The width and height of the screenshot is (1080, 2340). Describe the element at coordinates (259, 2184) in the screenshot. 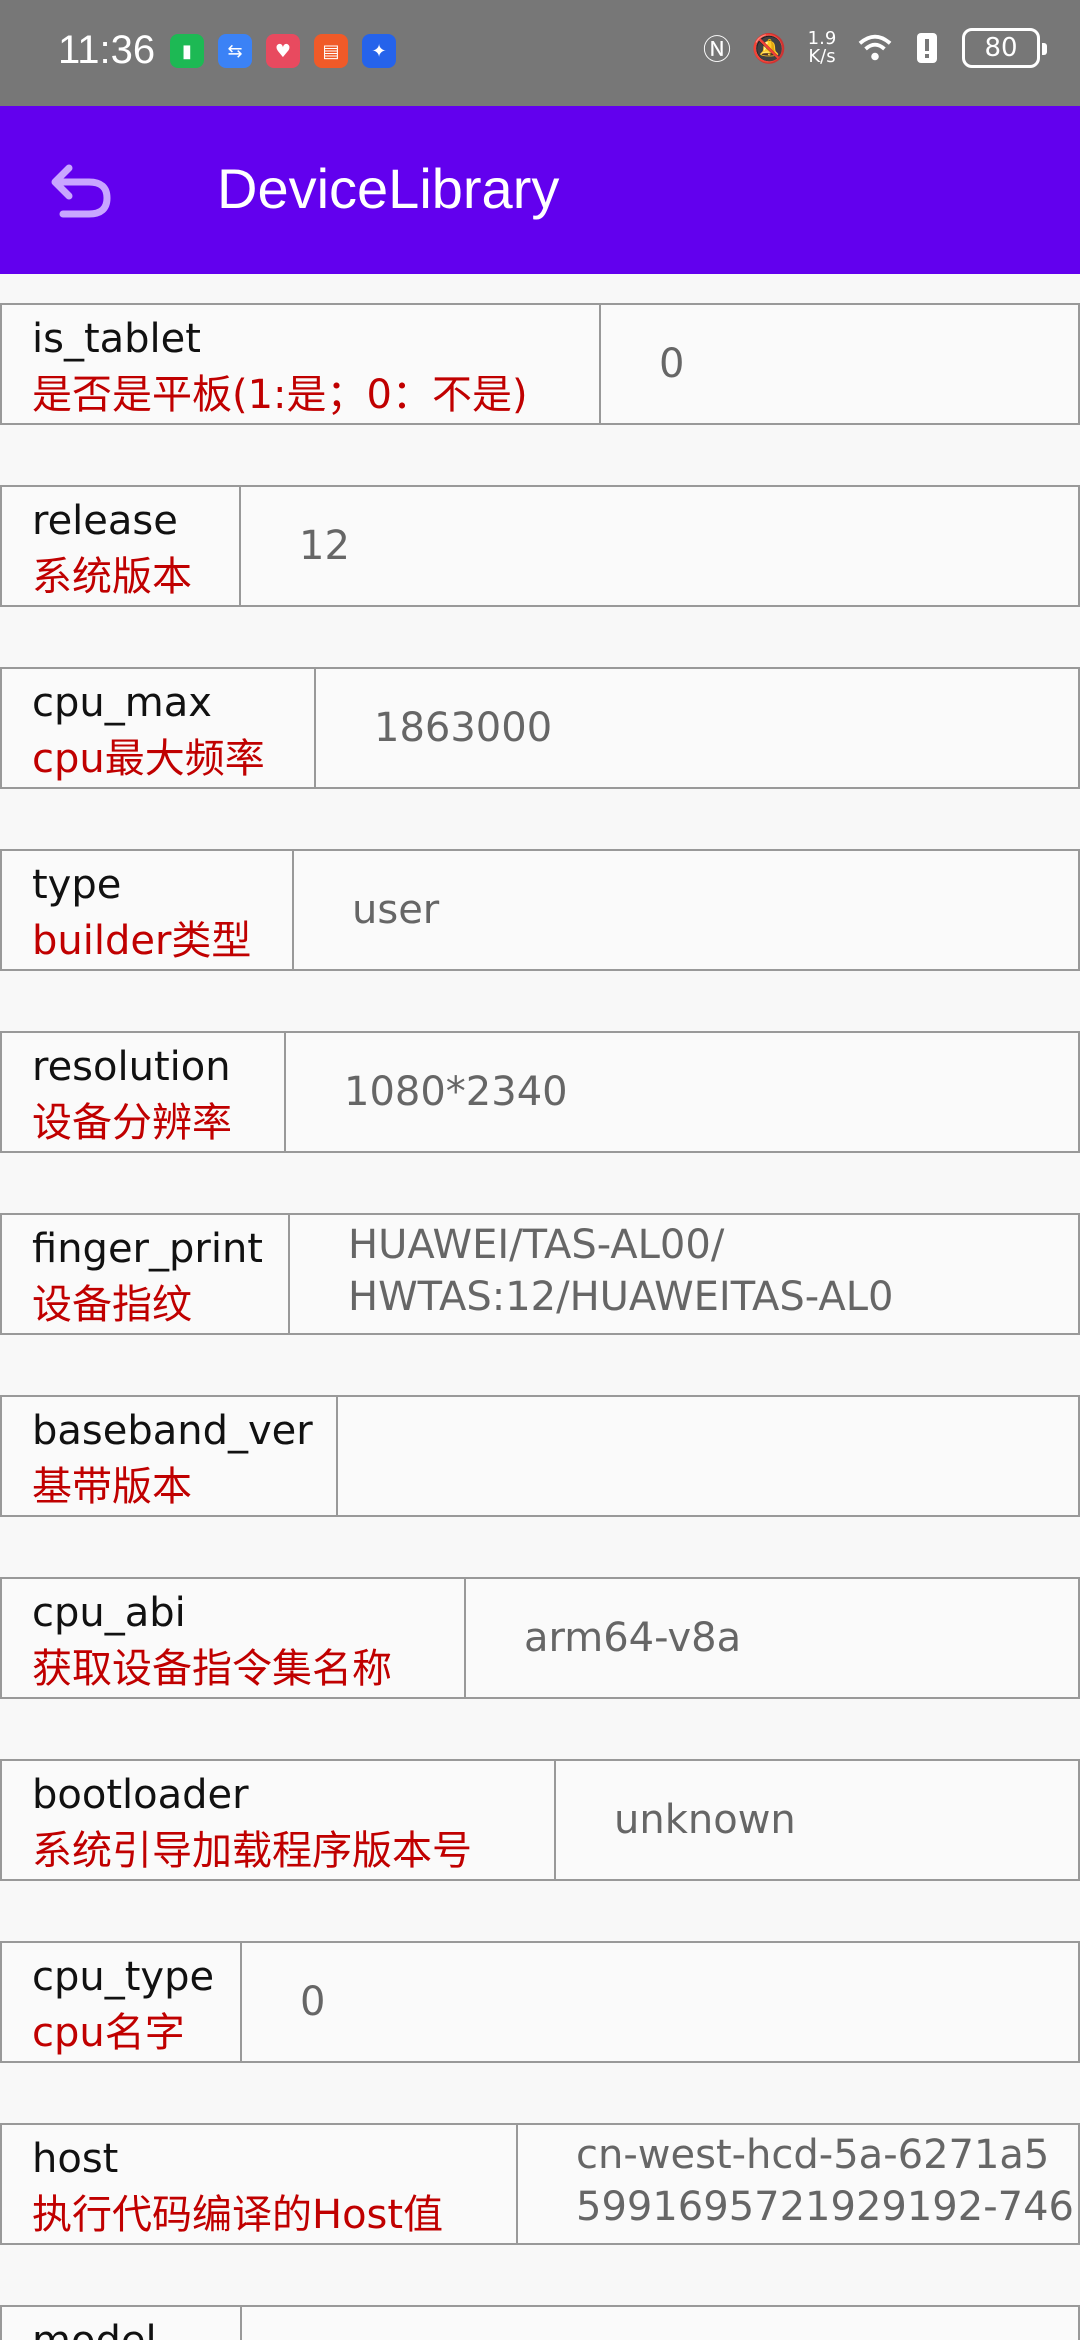

I see `row-key-cell: host 执行代码编译的Host值` at that location.